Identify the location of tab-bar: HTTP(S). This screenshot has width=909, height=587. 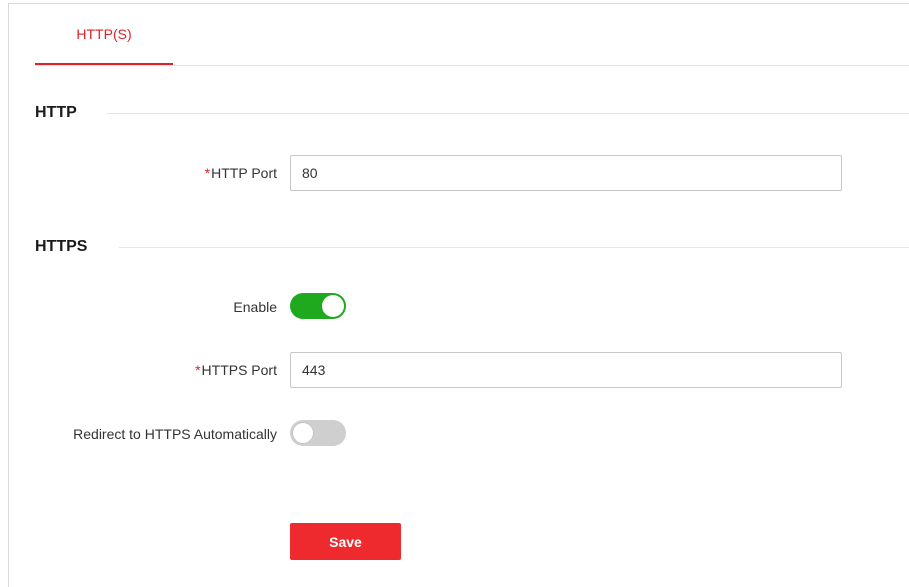
(472, 35).